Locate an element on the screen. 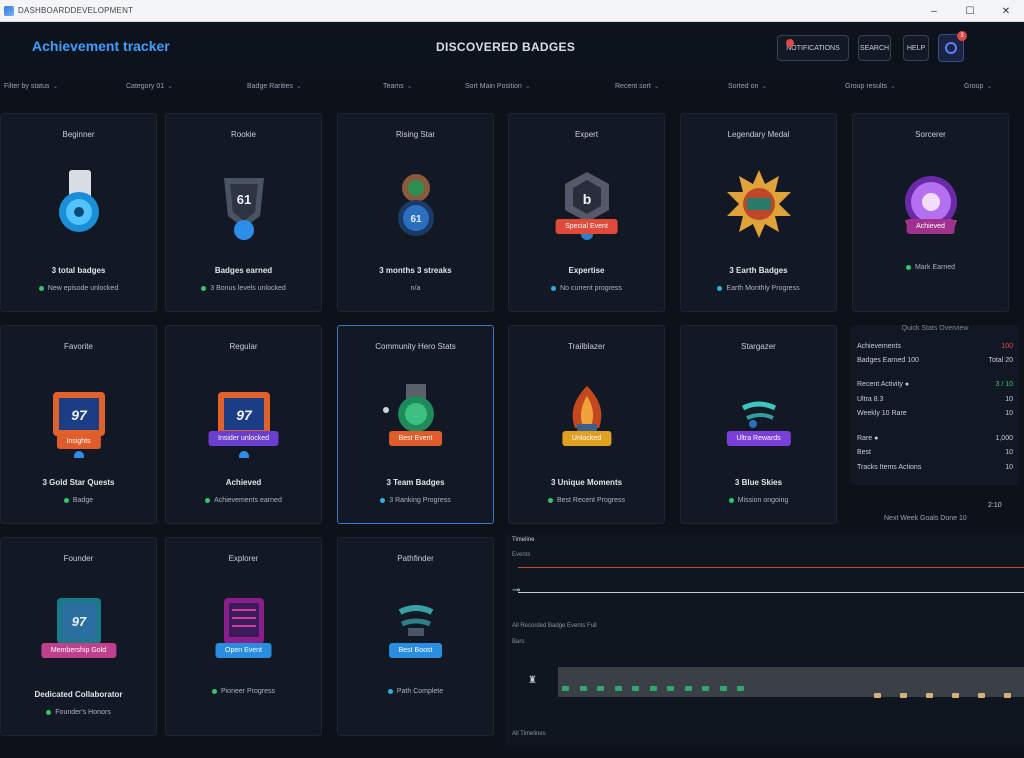  badge-card-title: Community Hero Stats is located at coordinates (415, 346).